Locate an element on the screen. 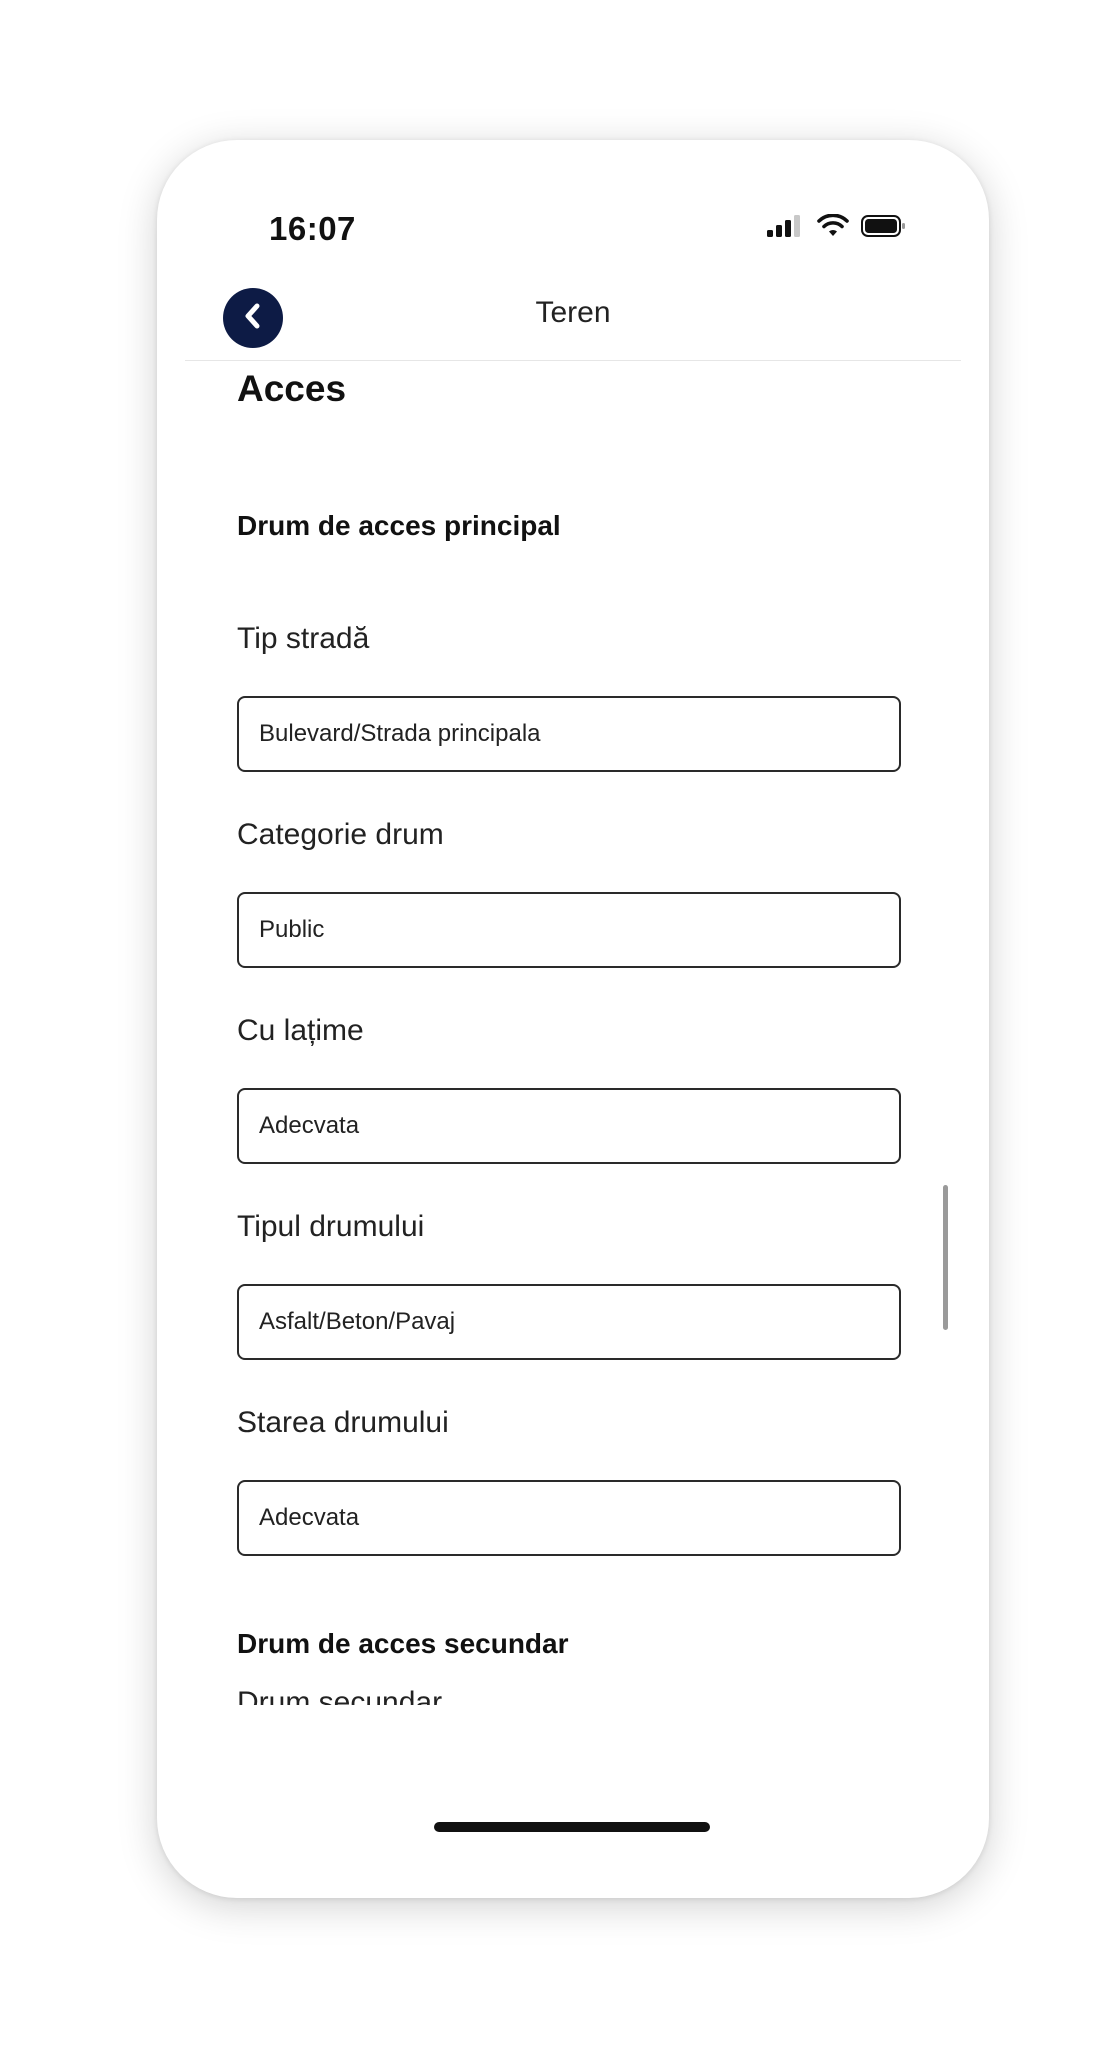 Image resolution: width=1120 pixels, height=2045 pixels. scrollbar is located at coordinates (945, 1257).